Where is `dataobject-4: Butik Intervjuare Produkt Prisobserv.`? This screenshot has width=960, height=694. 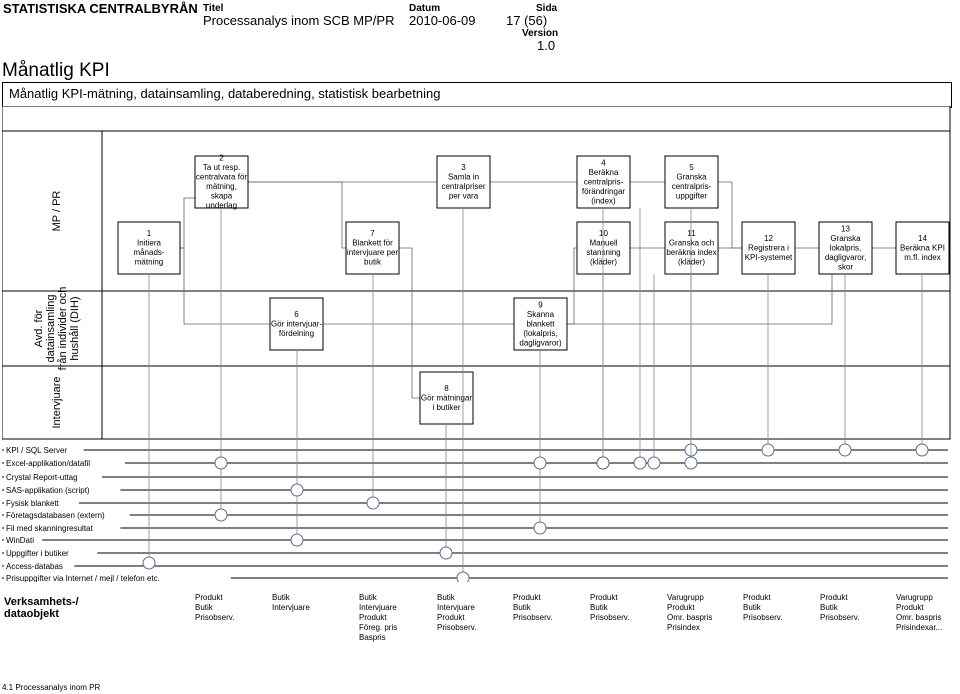 dataobject-4: Butik Intervjuare Produkt Prisobserv. is located at coordinates (456, 613).